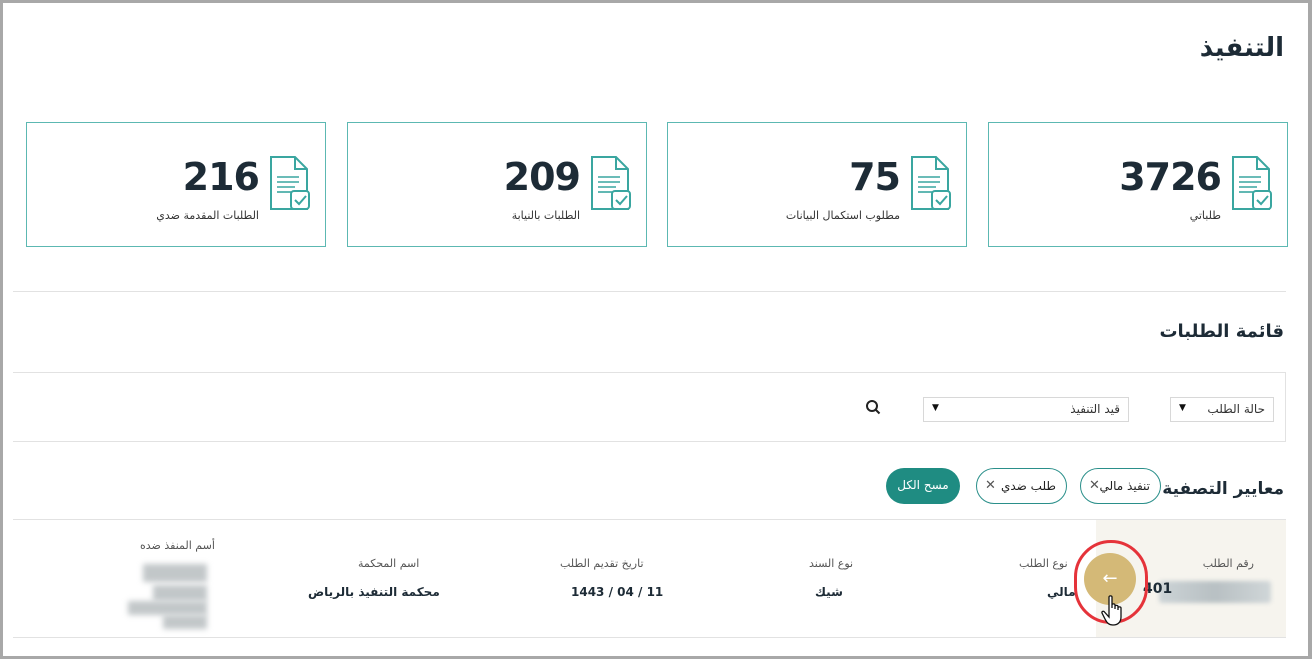 Image resolution: width=1312 pixels, height=659 pixels. Describe the element at coordinates (221, 177) in the screenshot. I see `stat-value: 216` at that location.